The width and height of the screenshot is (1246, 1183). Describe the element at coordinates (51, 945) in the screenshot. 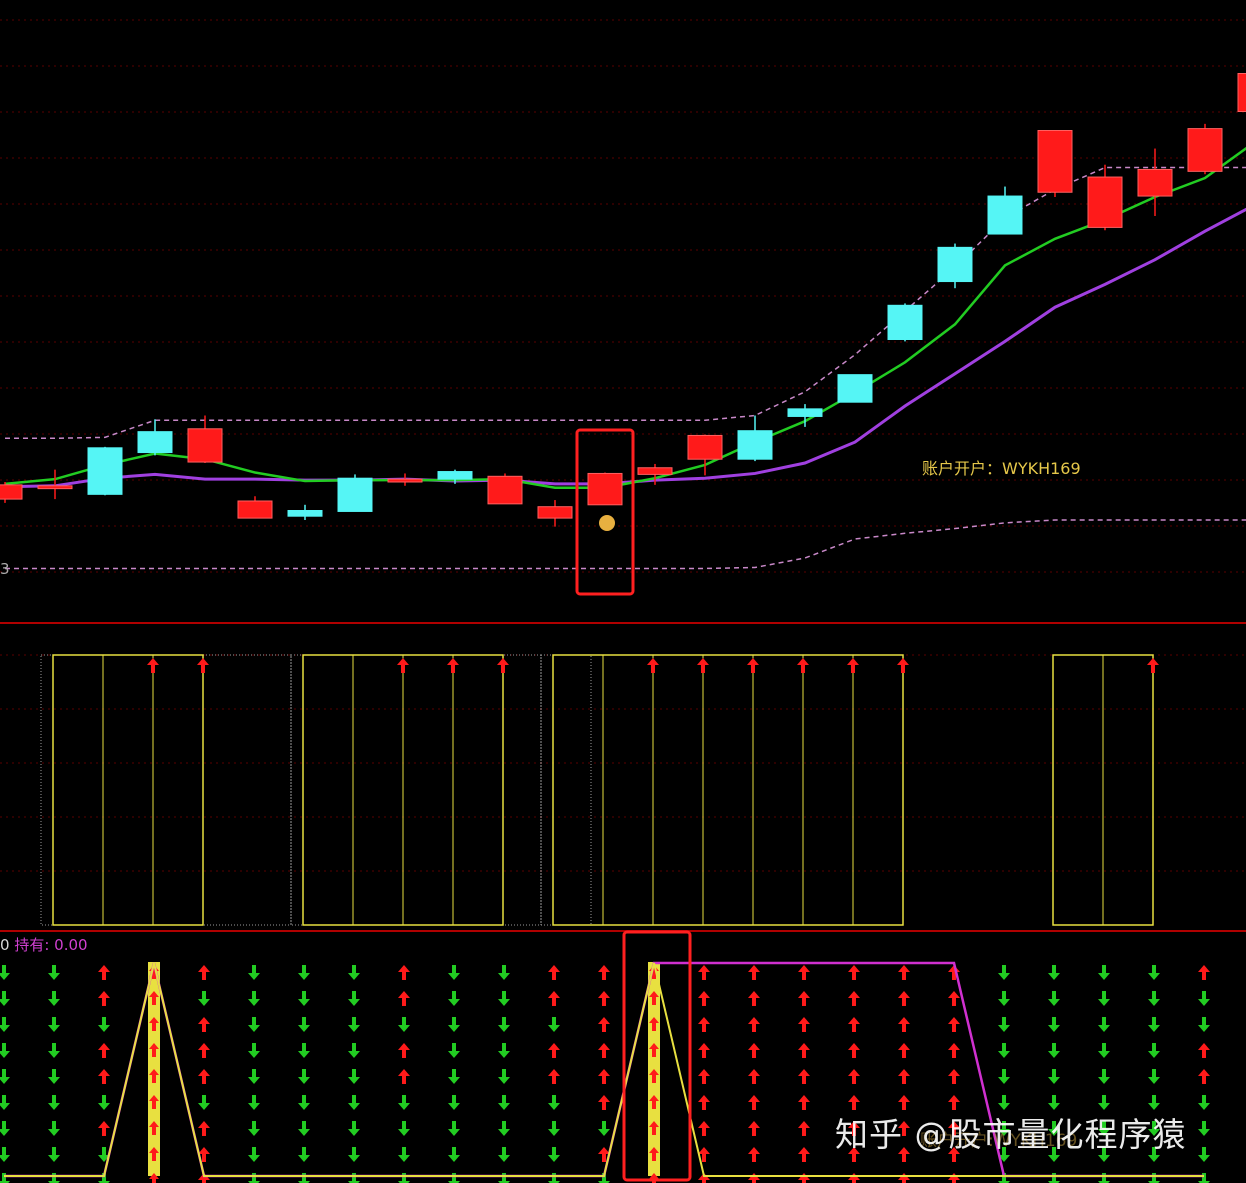

I see `hold-text: 持有: 0.00` at that location.